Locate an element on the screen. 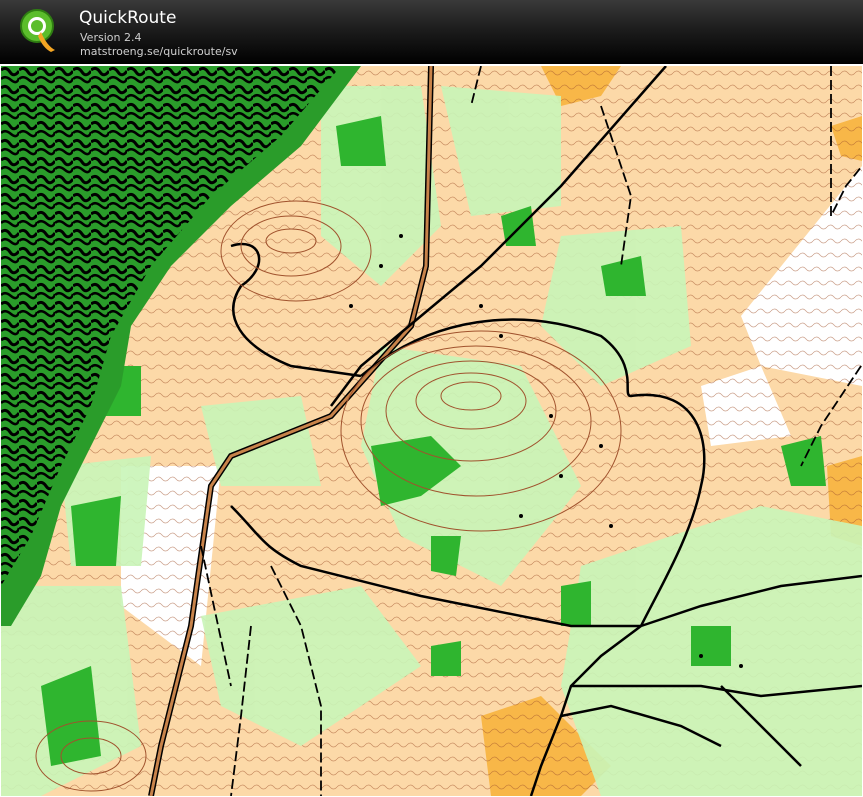  app-version: Version 2.4 is located at coordinates (111, 37).